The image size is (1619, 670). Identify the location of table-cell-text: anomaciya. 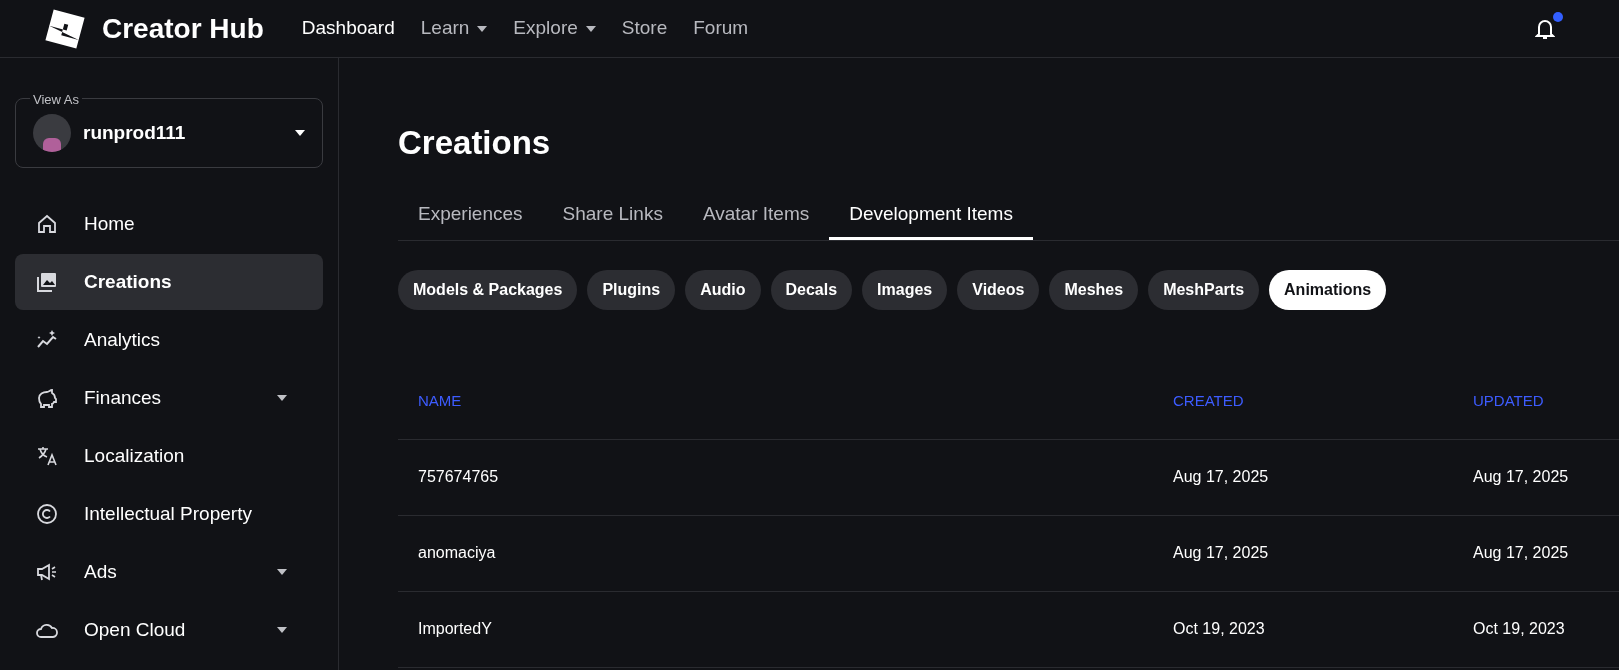
(457, 553).